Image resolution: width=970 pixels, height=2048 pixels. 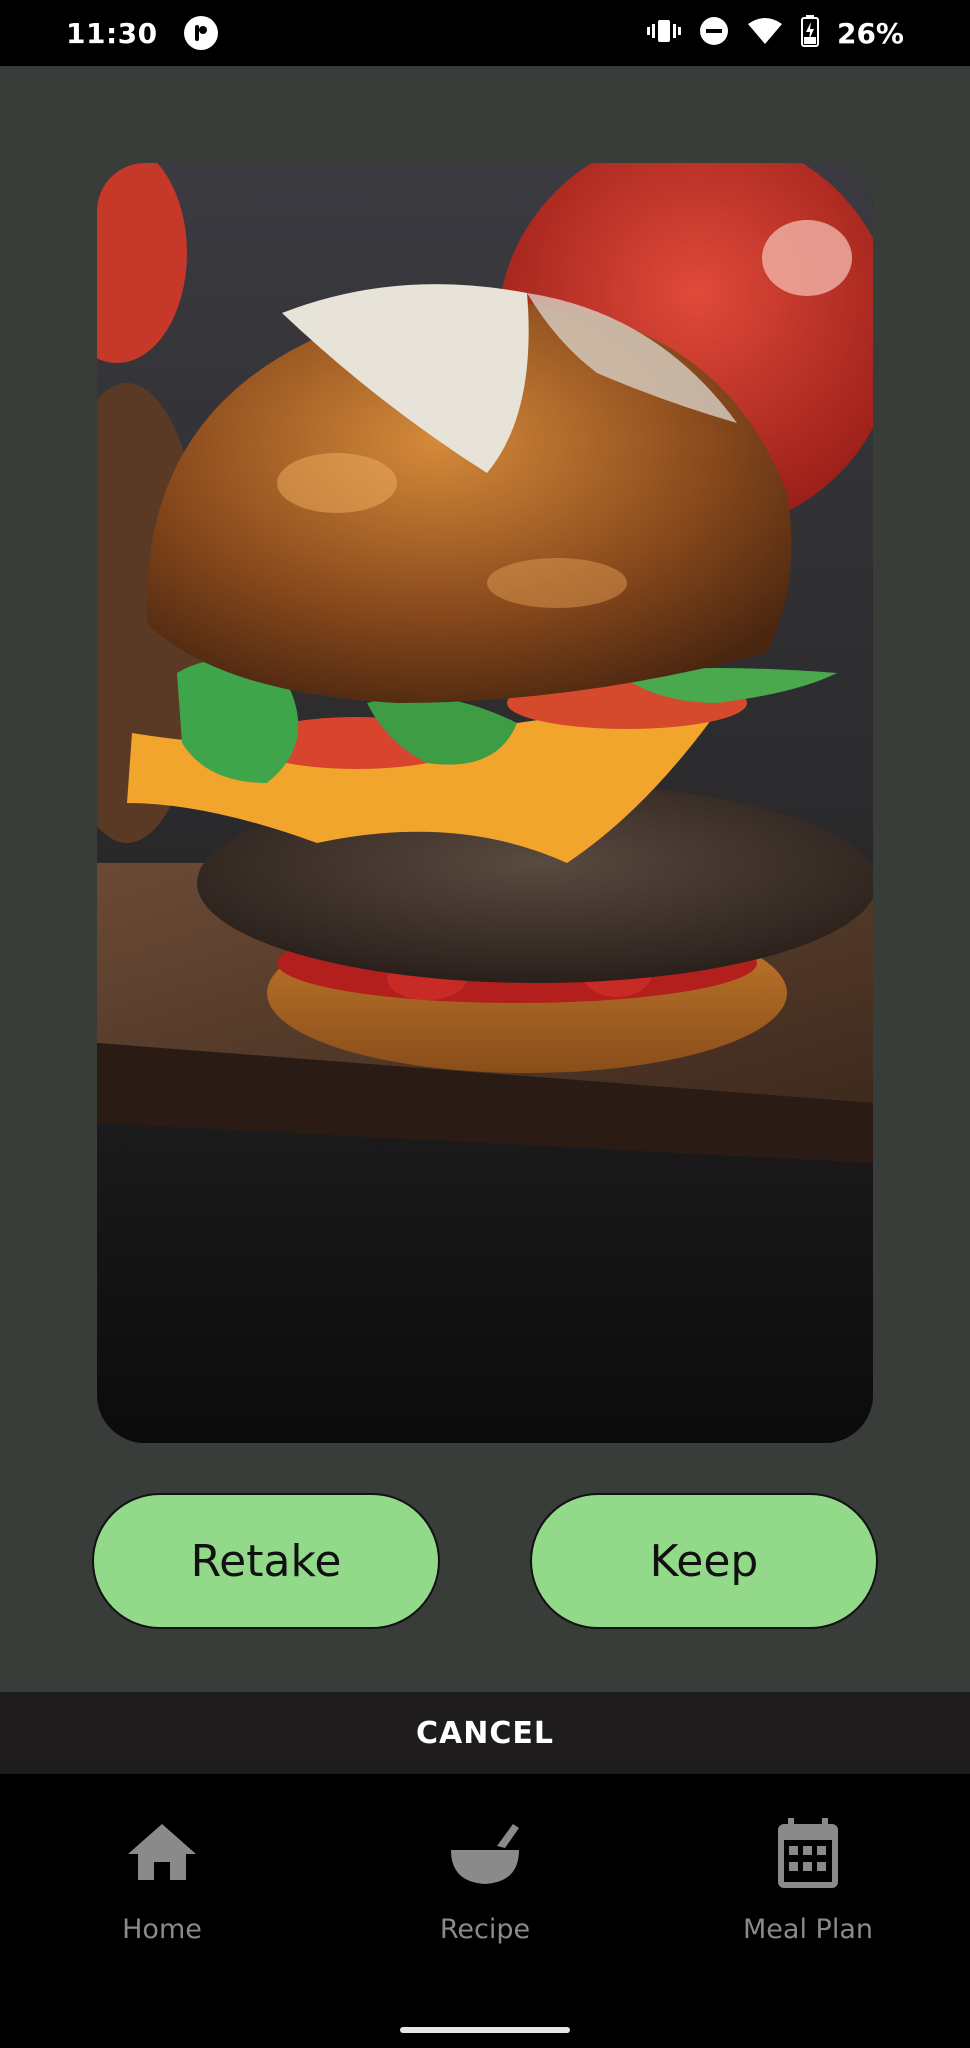 I want to click on nav-label-recipe: Recipe, so click(x=485, y=1929).